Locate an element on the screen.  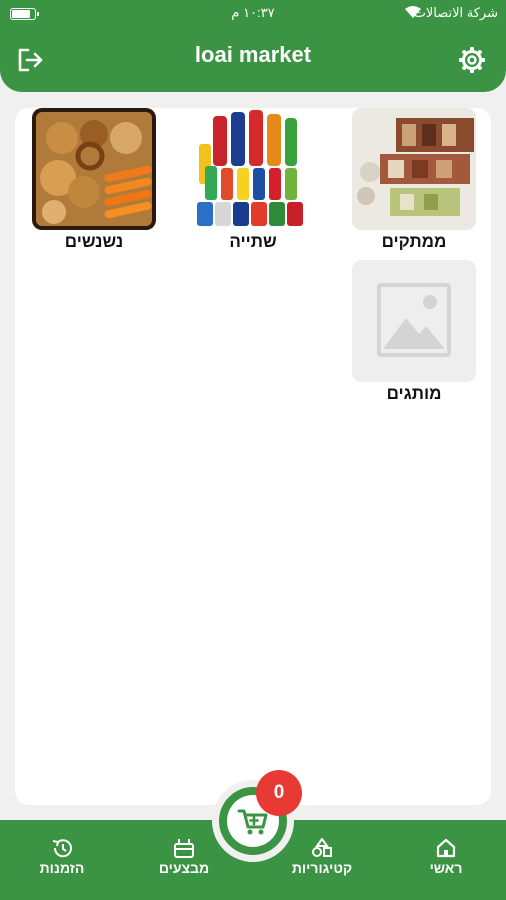
battery-icon is located at coordinates (24, 14).